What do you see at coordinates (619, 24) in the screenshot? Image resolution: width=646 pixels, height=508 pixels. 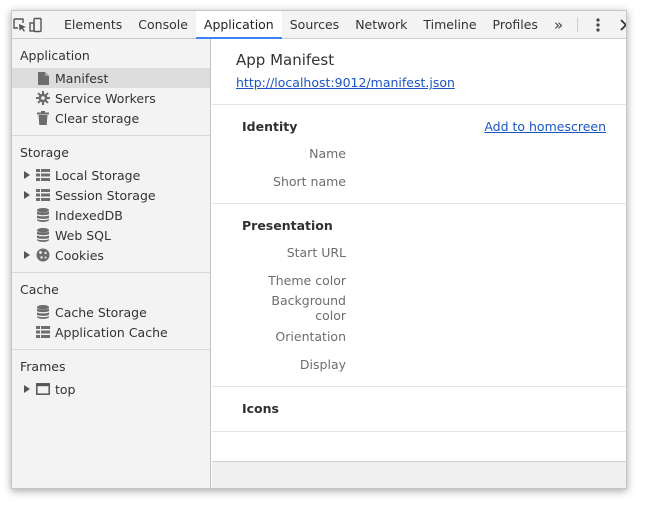 I see `close-icon` at bounding box center [619, 24].